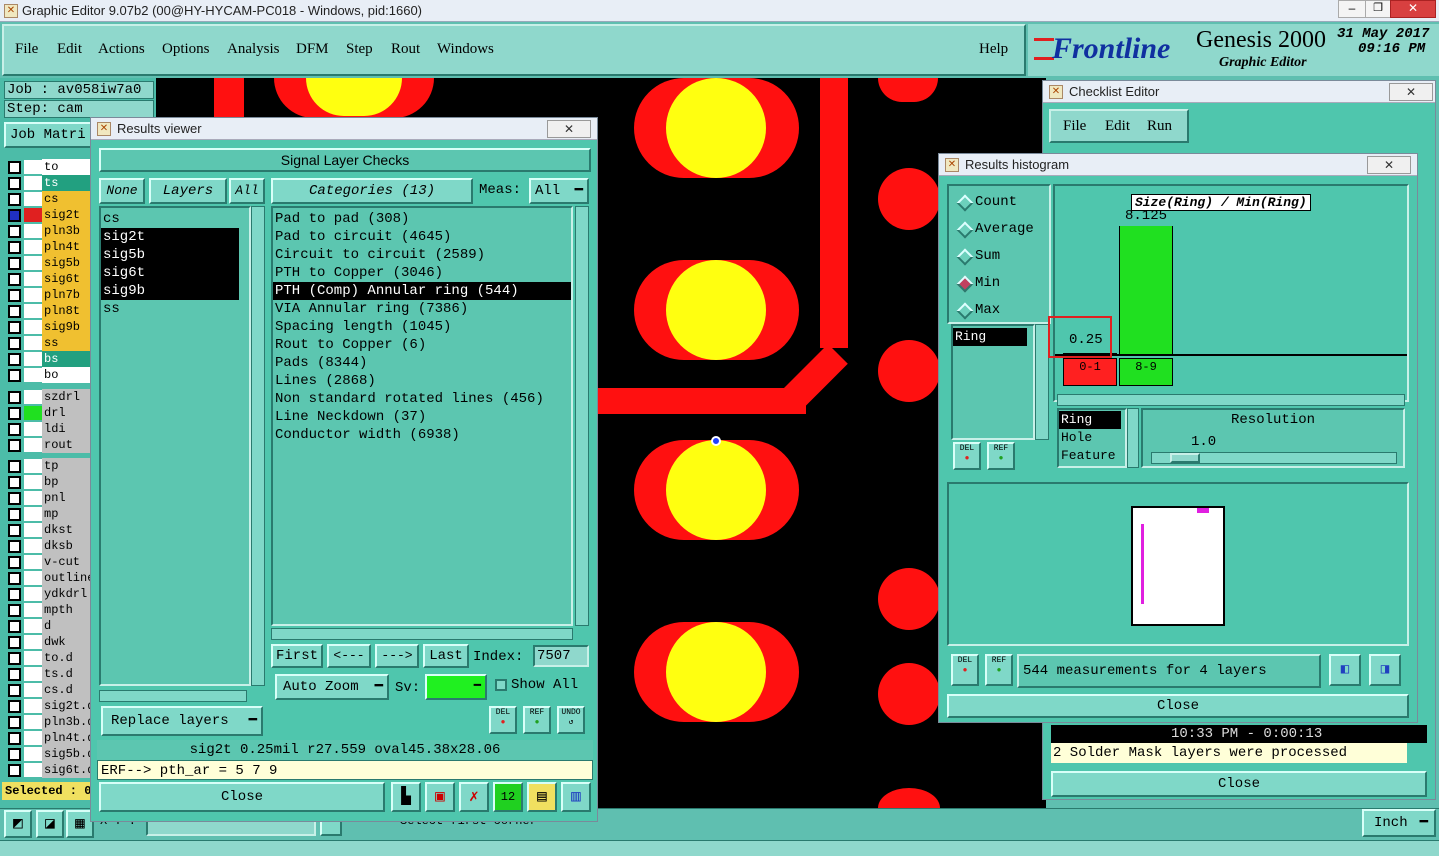 The image size is (1439, 856). Describe the element at coordinates (253, 49) in the screenshot. I see `menu-analysis: Analysis` at that location.